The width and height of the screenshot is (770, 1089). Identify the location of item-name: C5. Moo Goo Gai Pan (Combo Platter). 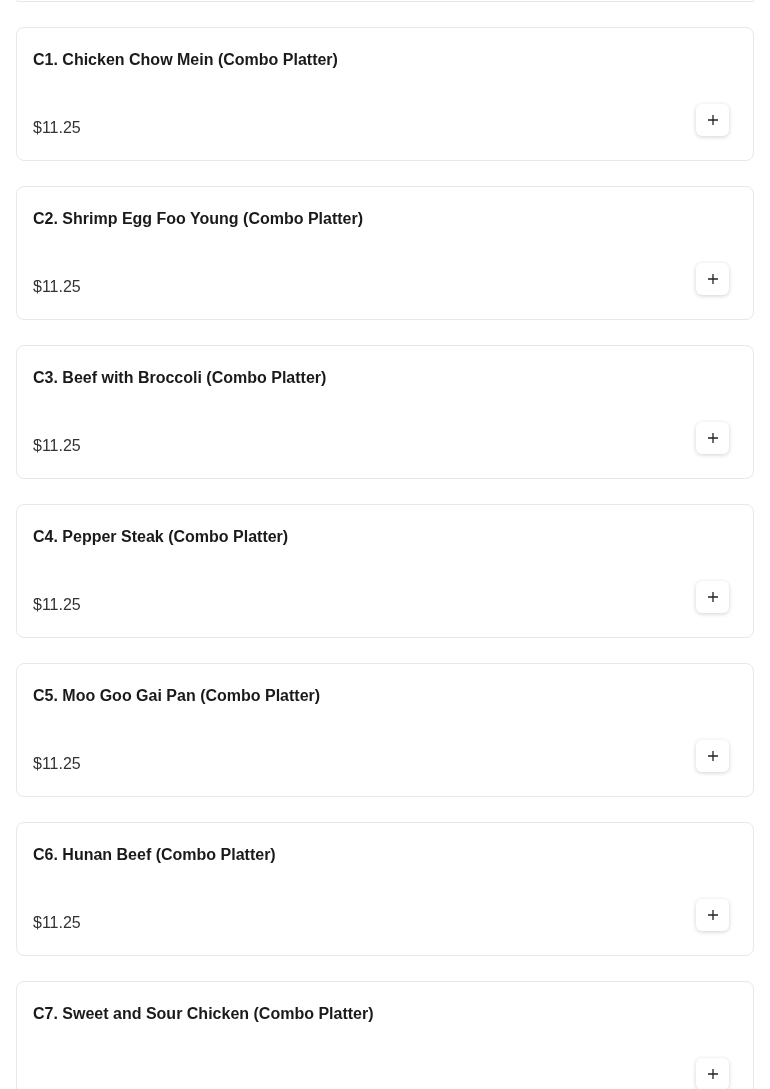
(177, 696).